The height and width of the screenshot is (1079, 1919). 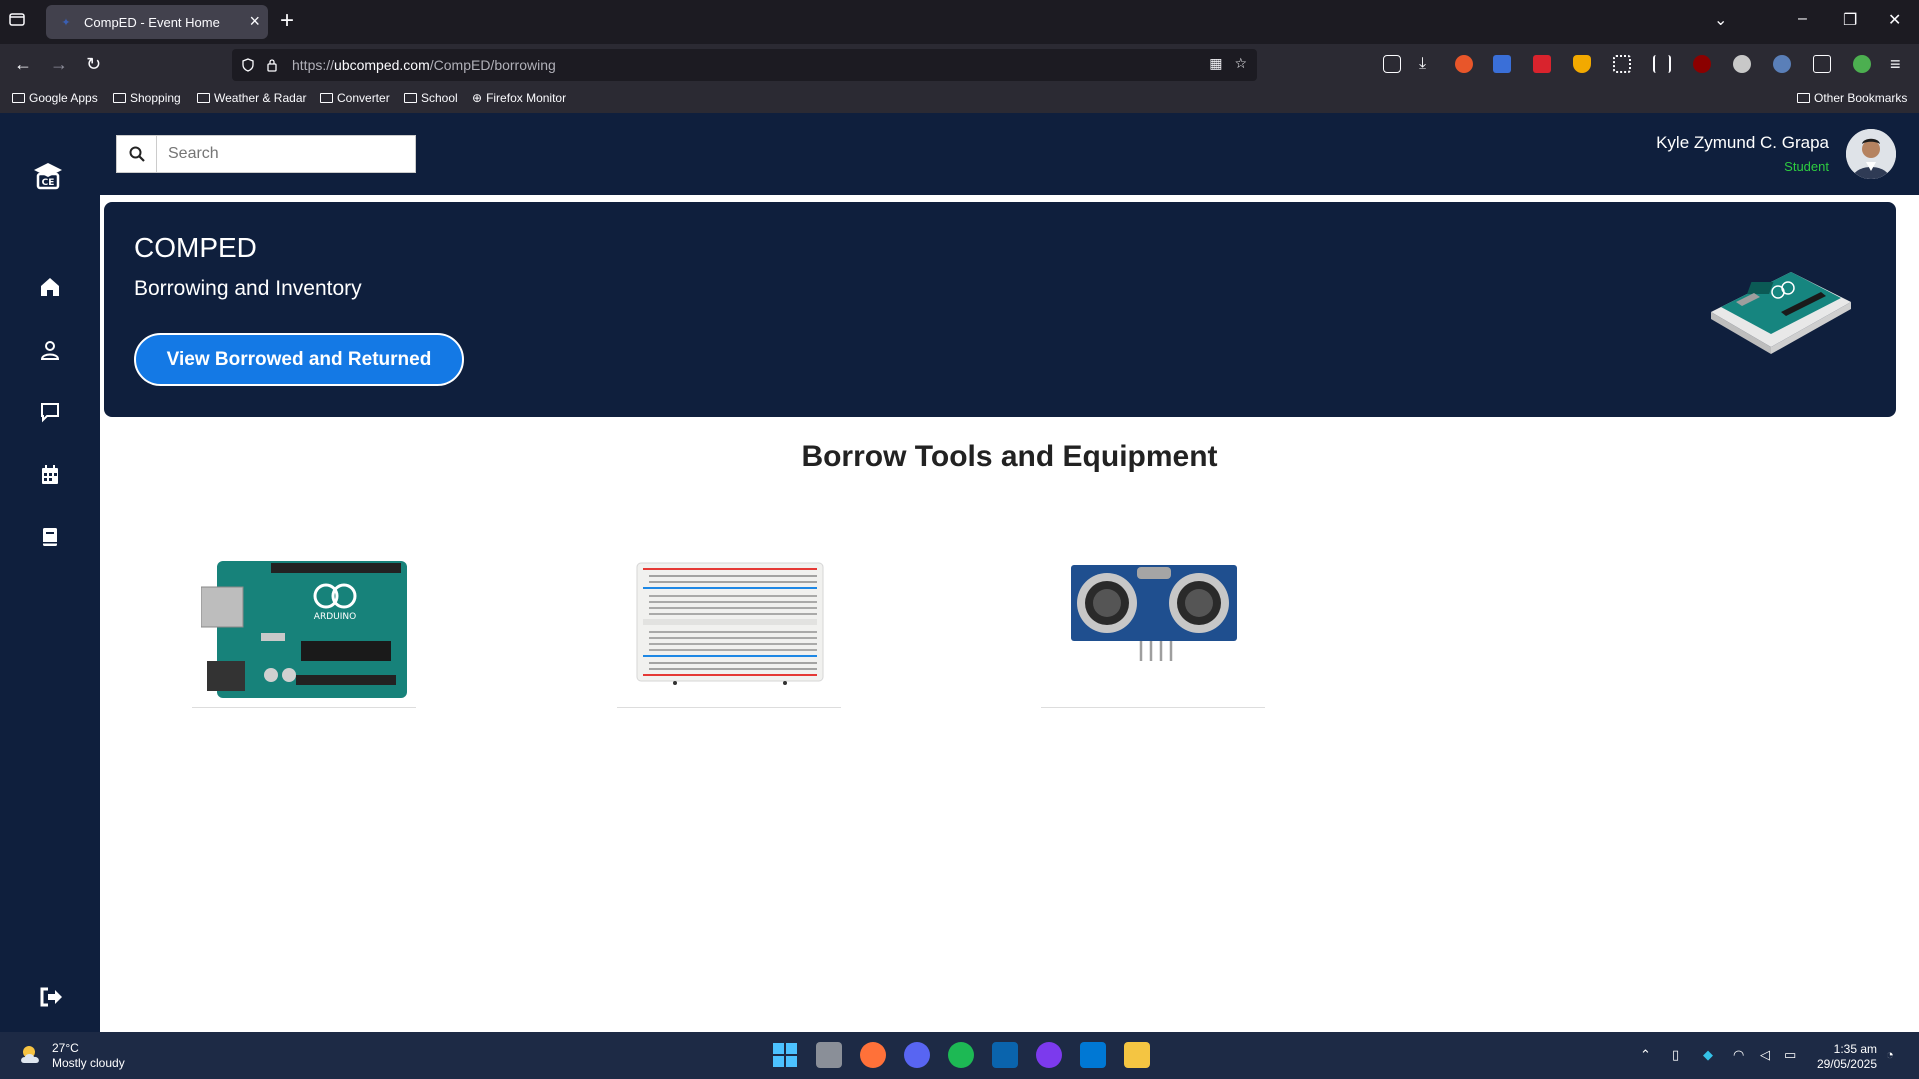 What do you see at coordinates (1846, 1064) in the screenshot?
I see `clock-date: 29/05/2025` at bounding box center [1846, 1064].